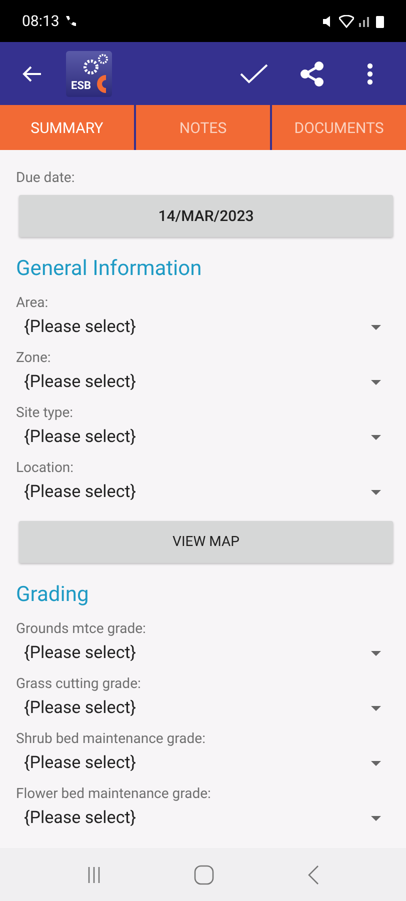 The height and width of the screenshot is (901, 406). What do you see at coordinates (204, 874) in the screenshot?
I see `home-icon` at bounding box center [204, 874].